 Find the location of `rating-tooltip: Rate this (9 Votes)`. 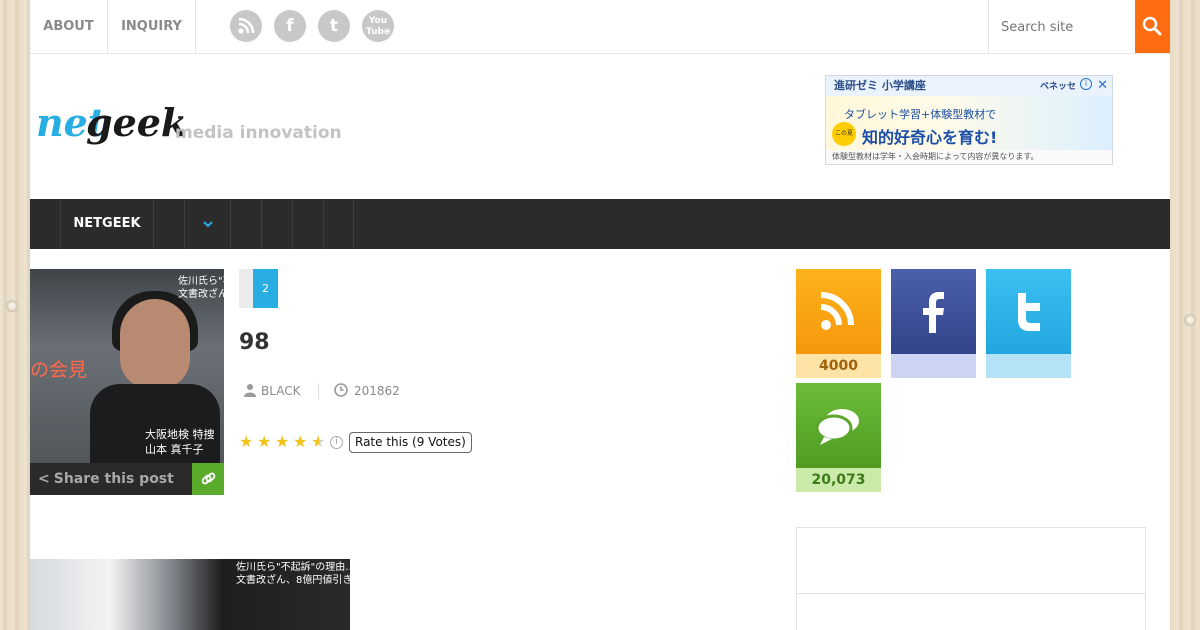

rating-tooltip: Rate this (9 Votes) is located at coordinates (410, 442).